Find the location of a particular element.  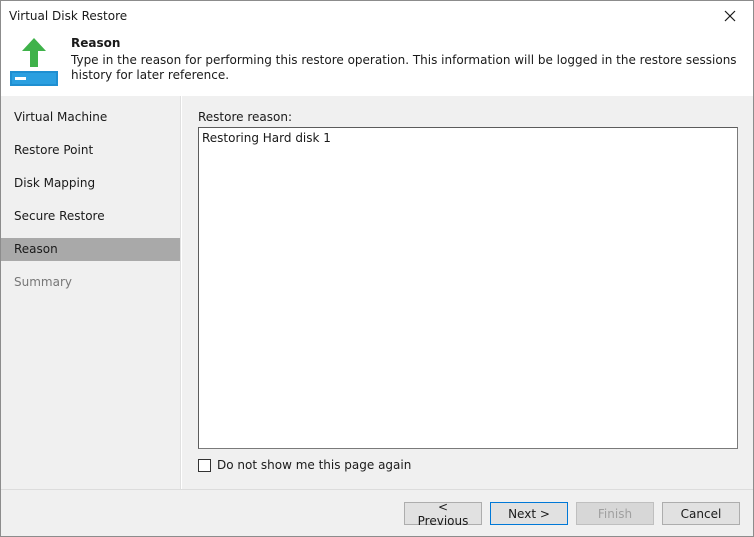

do-not-show-checkbox-row: Do not show me this page again is located at coordinates (304, 465).